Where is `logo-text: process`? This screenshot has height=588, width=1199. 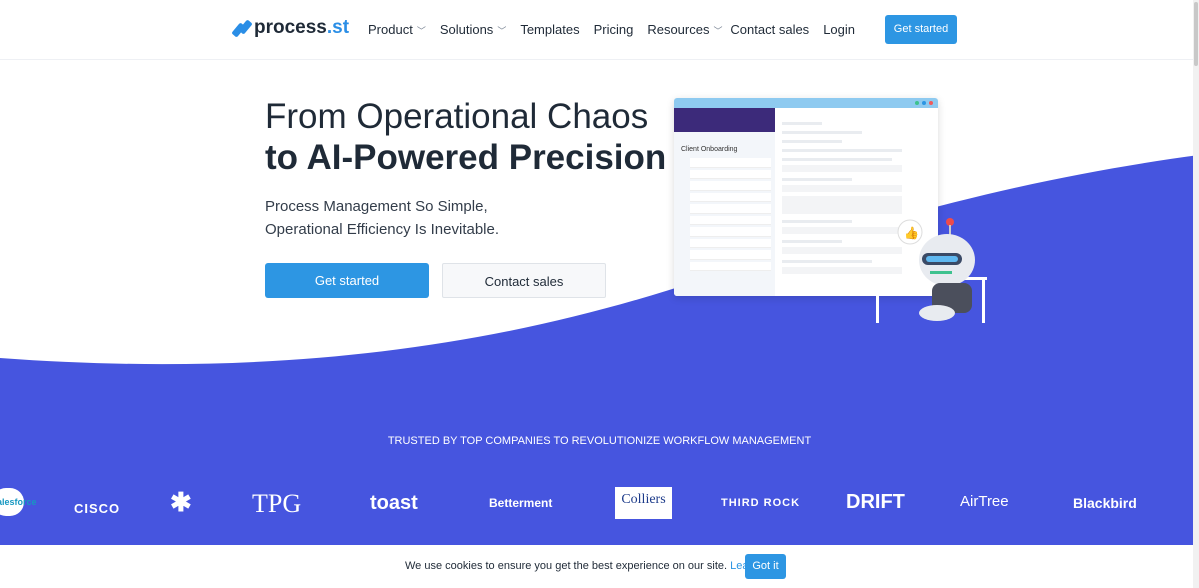 logo-text: process is located at coordinates (290, 27).